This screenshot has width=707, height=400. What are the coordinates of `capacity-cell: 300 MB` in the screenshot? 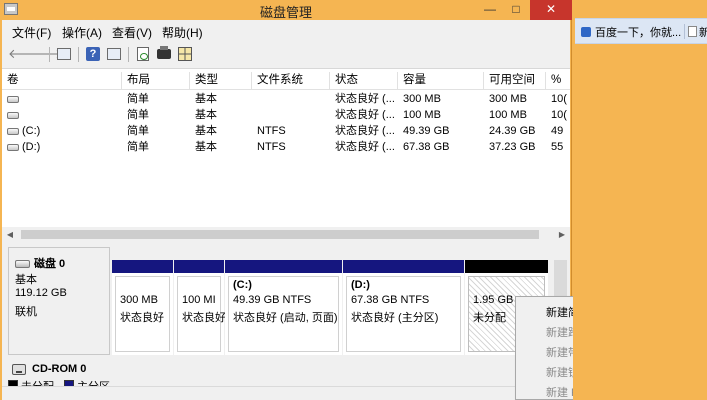 It's located at (422, 99).